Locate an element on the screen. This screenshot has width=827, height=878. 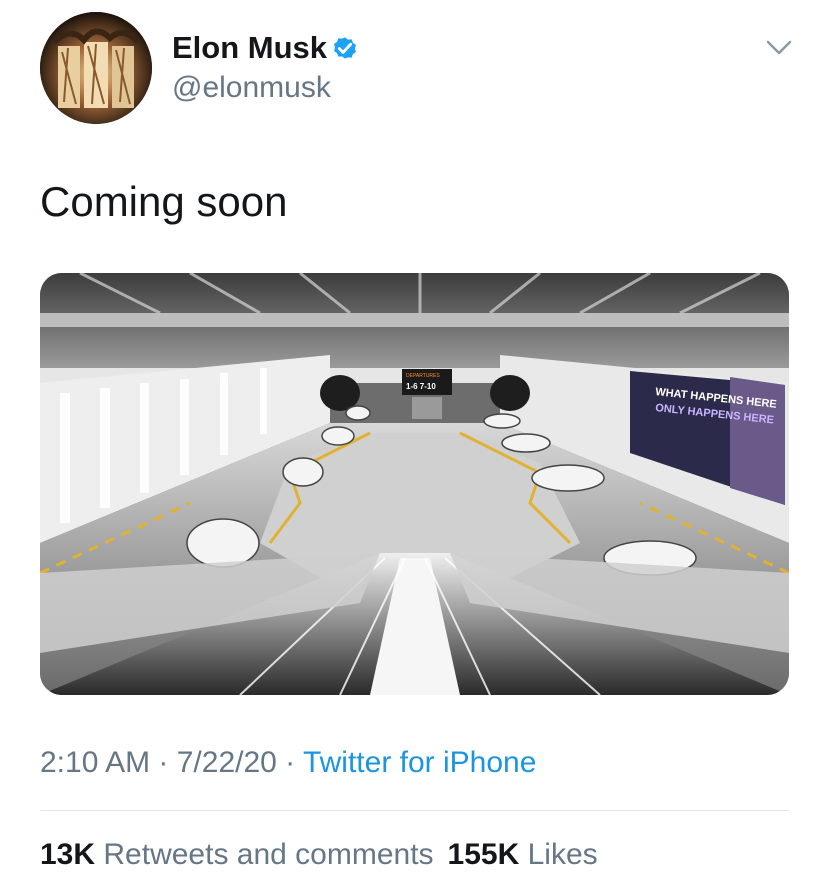
avatar is located at coordinates (96, 68).